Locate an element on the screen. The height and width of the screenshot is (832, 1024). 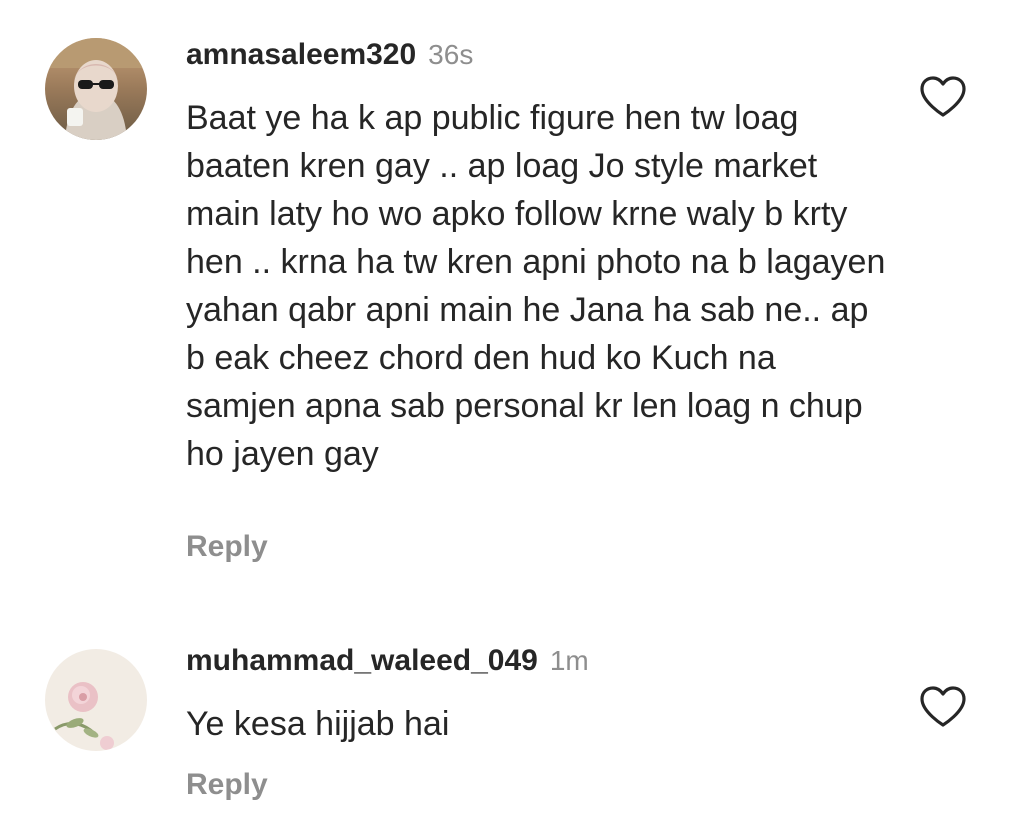
comment-header: muhammad_waleed_049 1m is located at coordinates (387, 661).